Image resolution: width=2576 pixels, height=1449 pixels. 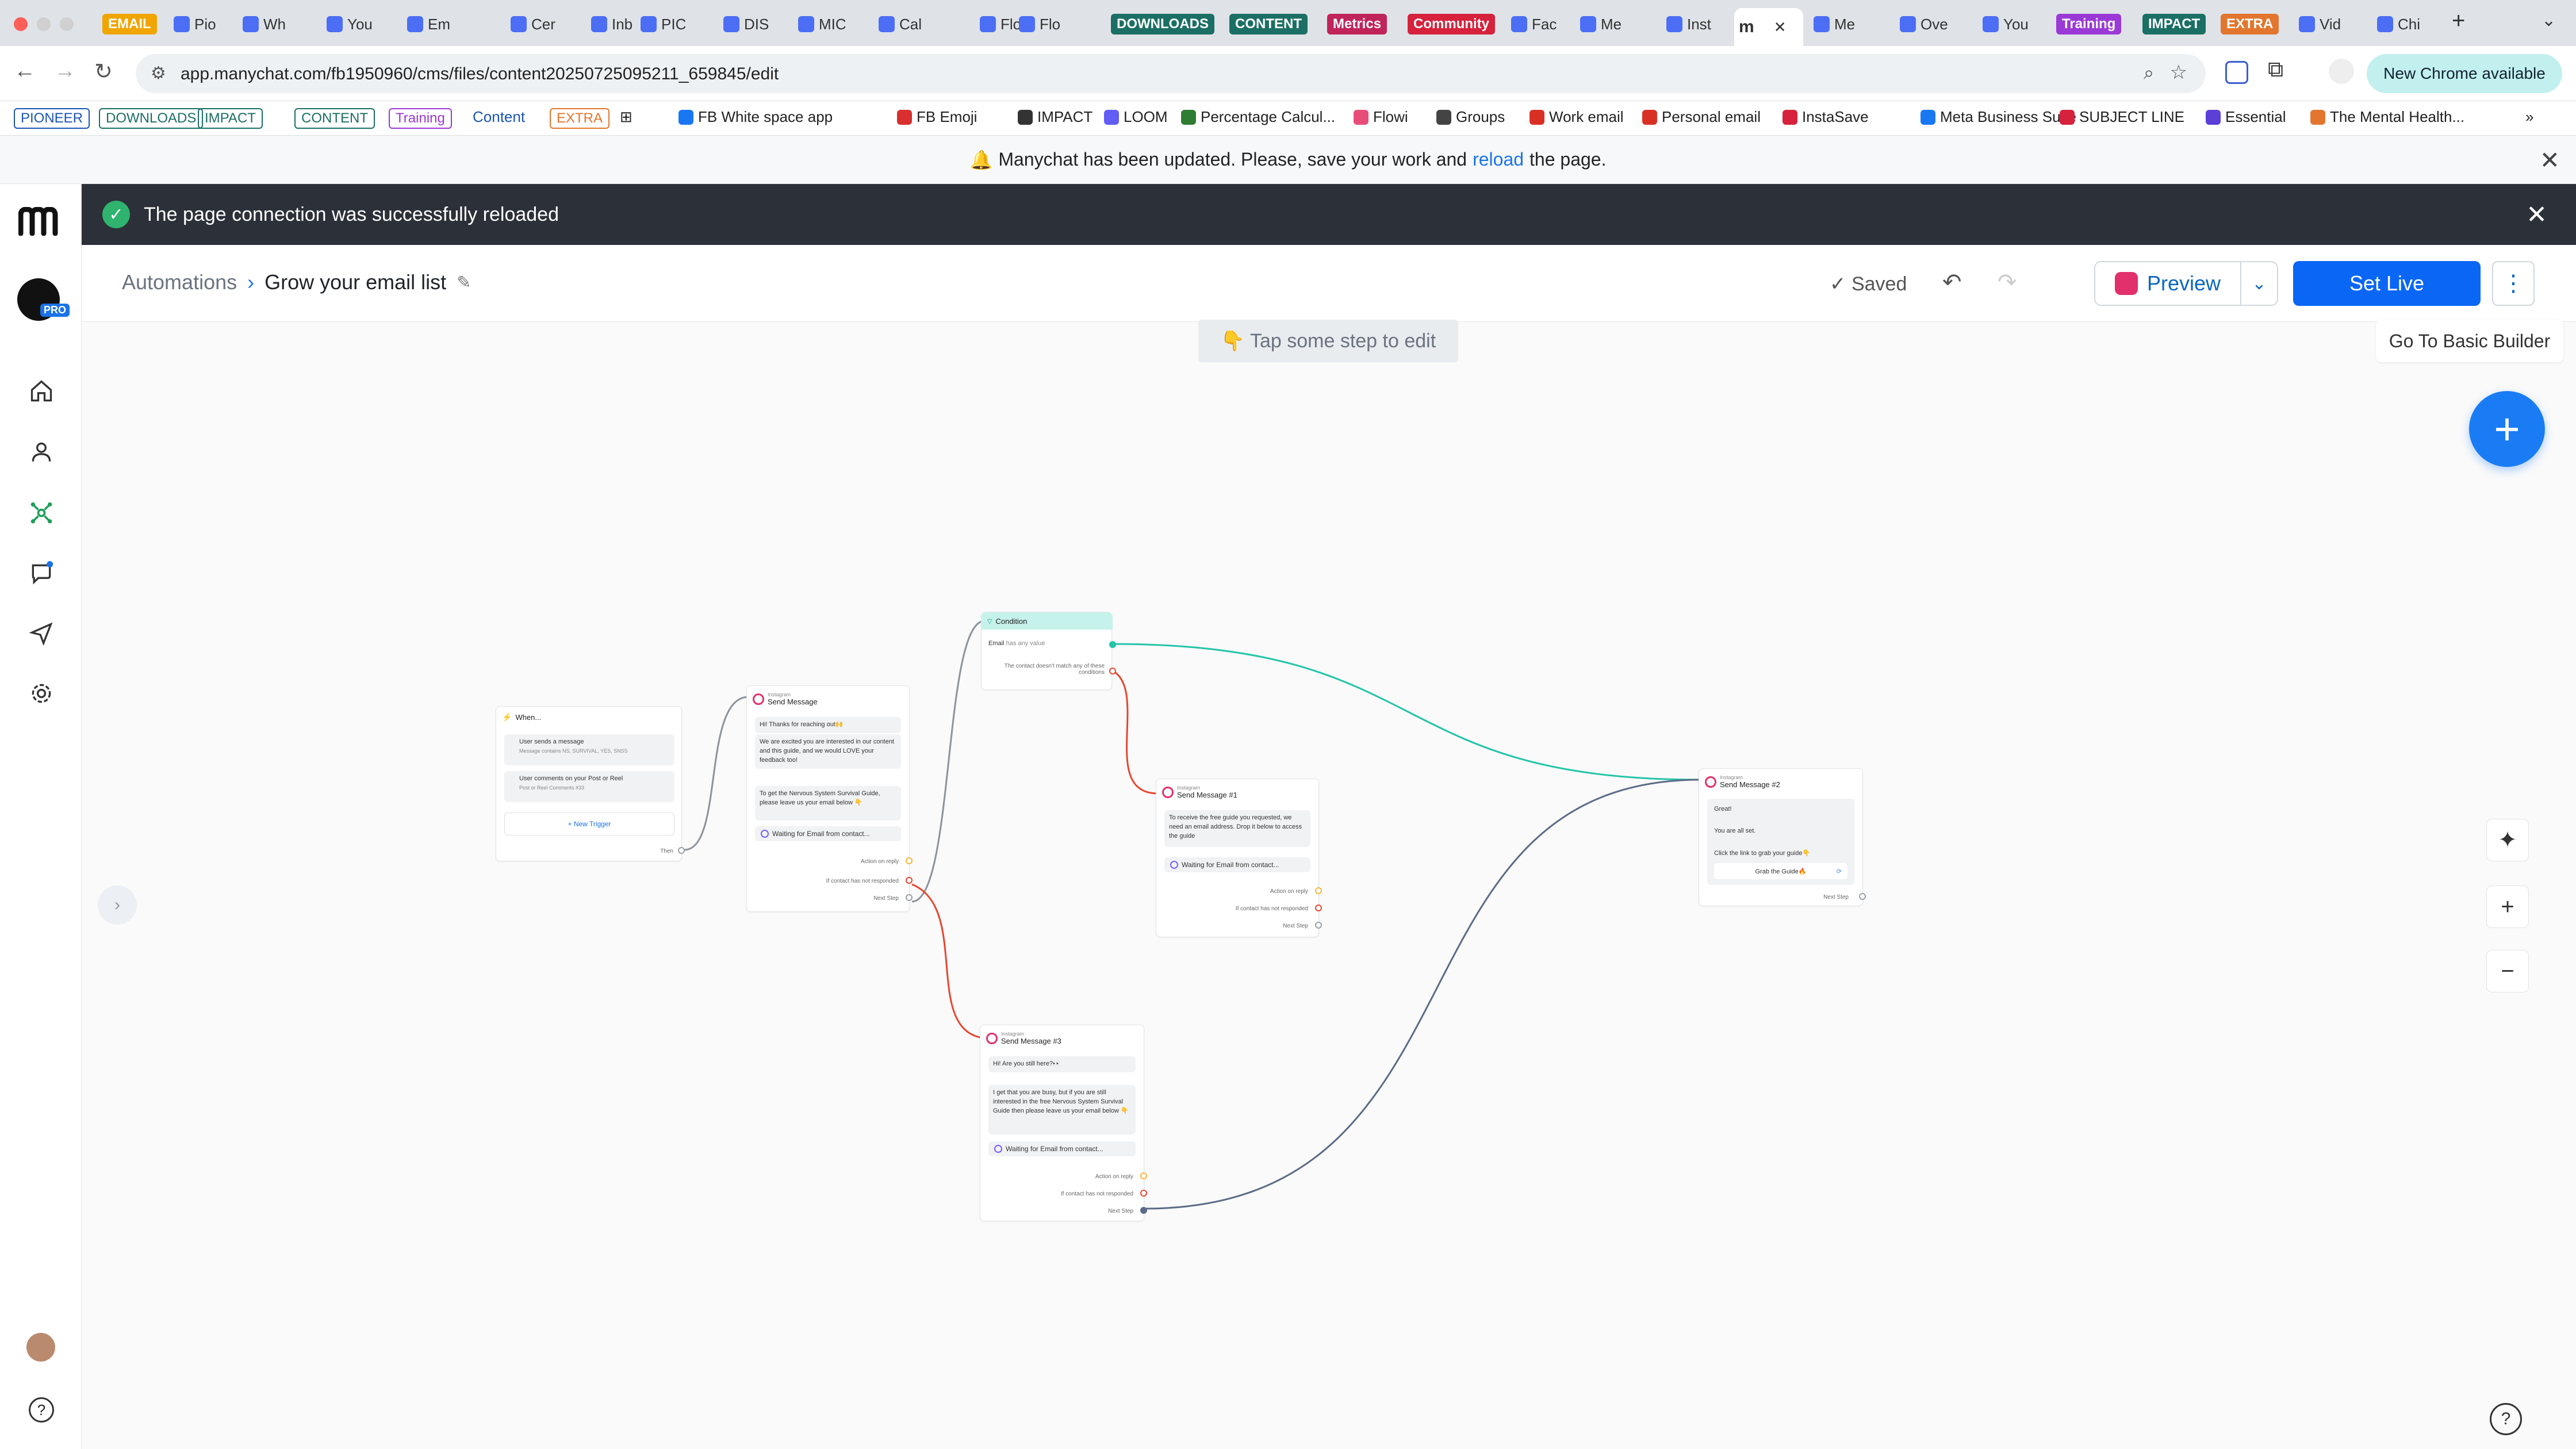 I want to click on reload-icon: ↻, so click(x=103, y=72).